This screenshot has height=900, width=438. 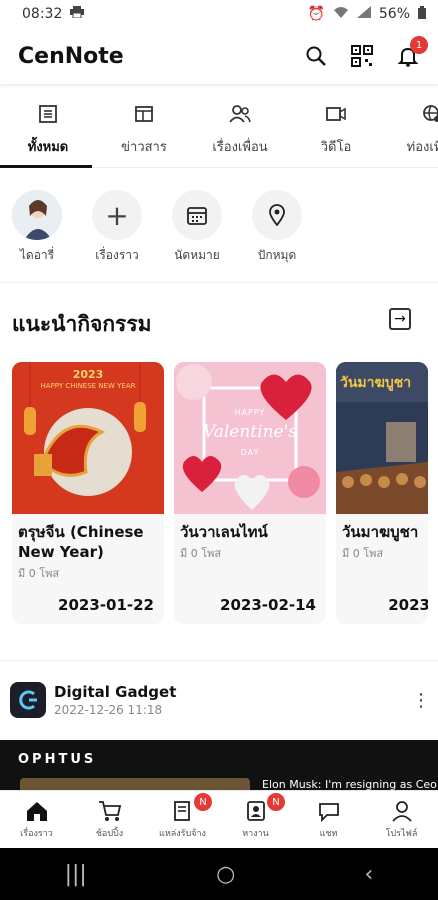 What do you see at coordinates (144, 129) in the screenshot?
I see `tab-news: ข่าวสาร` at bounding box center [144, 129].